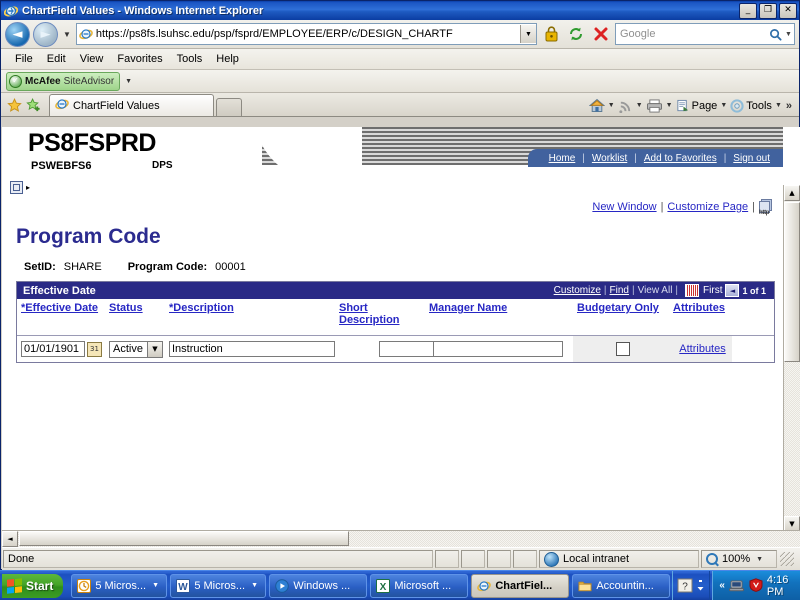 The image size is (800, 600). Describe the element at coordinates (250, 306) in the screenshot. I see `column-description: *Description` at that location.